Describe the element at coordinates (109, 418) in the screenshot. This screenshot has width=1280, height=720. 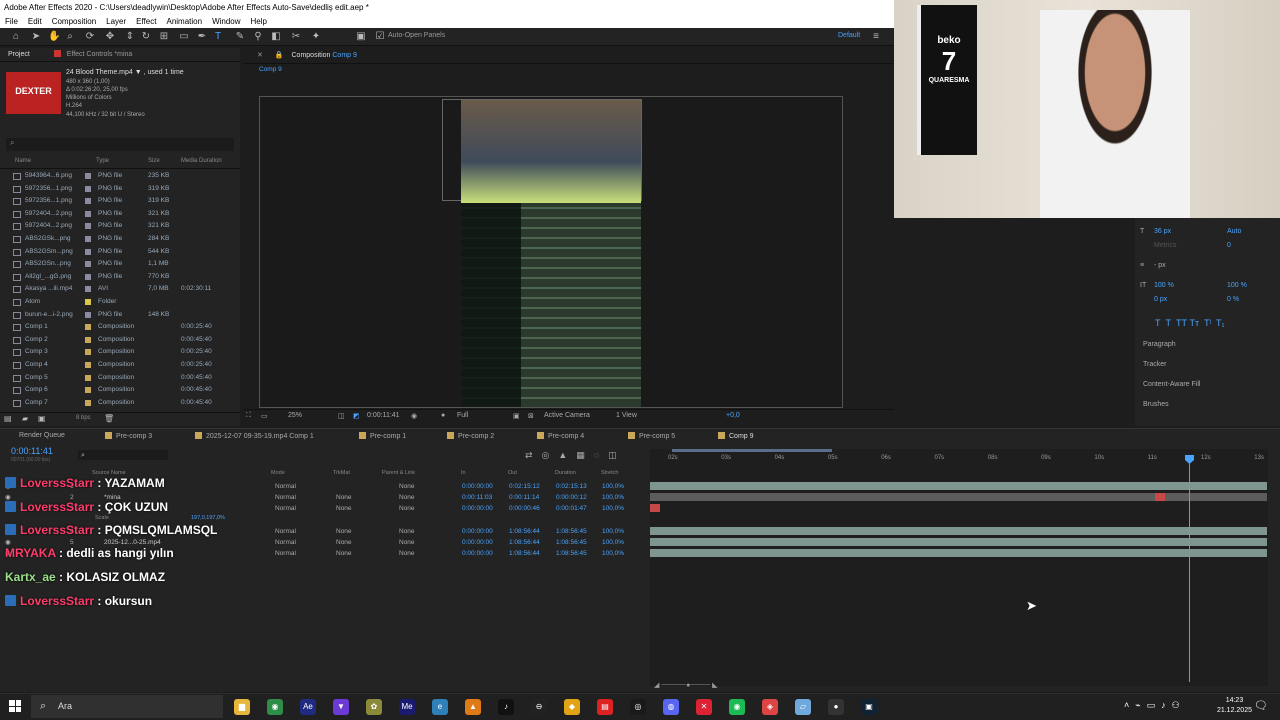
I see `trash-icon: 🗑` at that location.